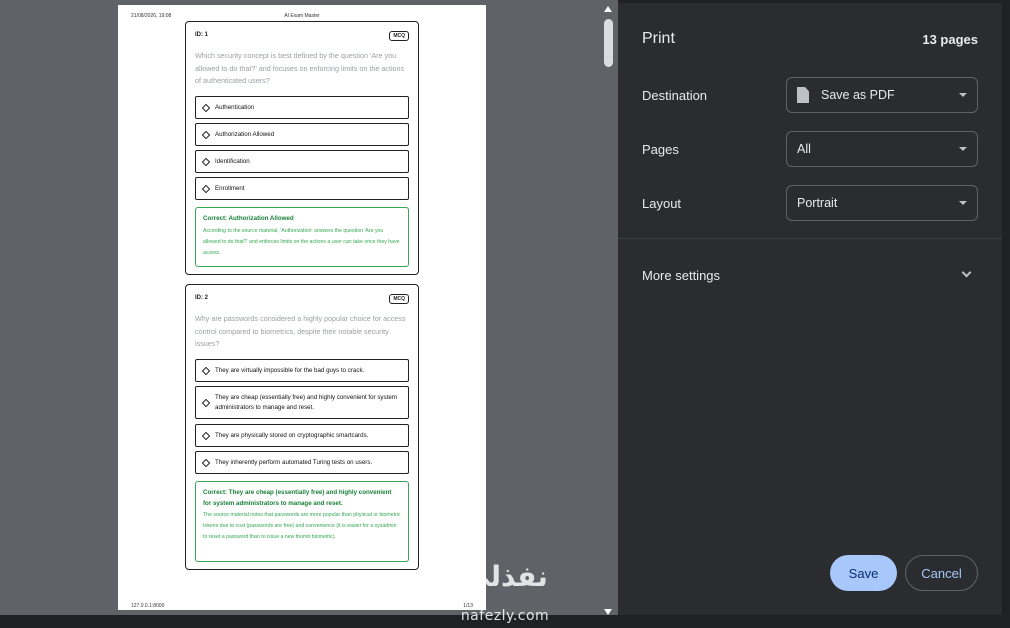 This screenshot has width=1010, height=628. I want to click on answer-option: Authorization Allowed, so click(302, 134).